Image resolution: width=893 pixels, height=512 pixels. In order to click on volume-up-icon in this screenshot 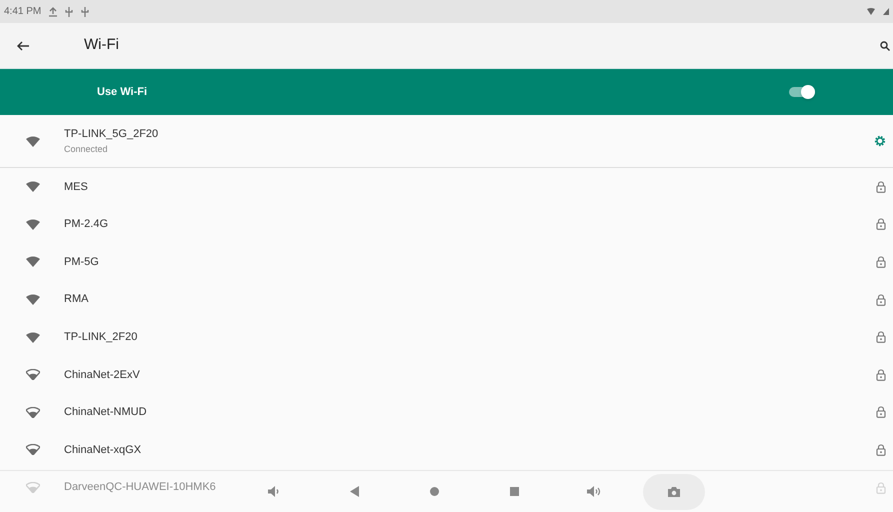, I will do `click(594, 491)`.